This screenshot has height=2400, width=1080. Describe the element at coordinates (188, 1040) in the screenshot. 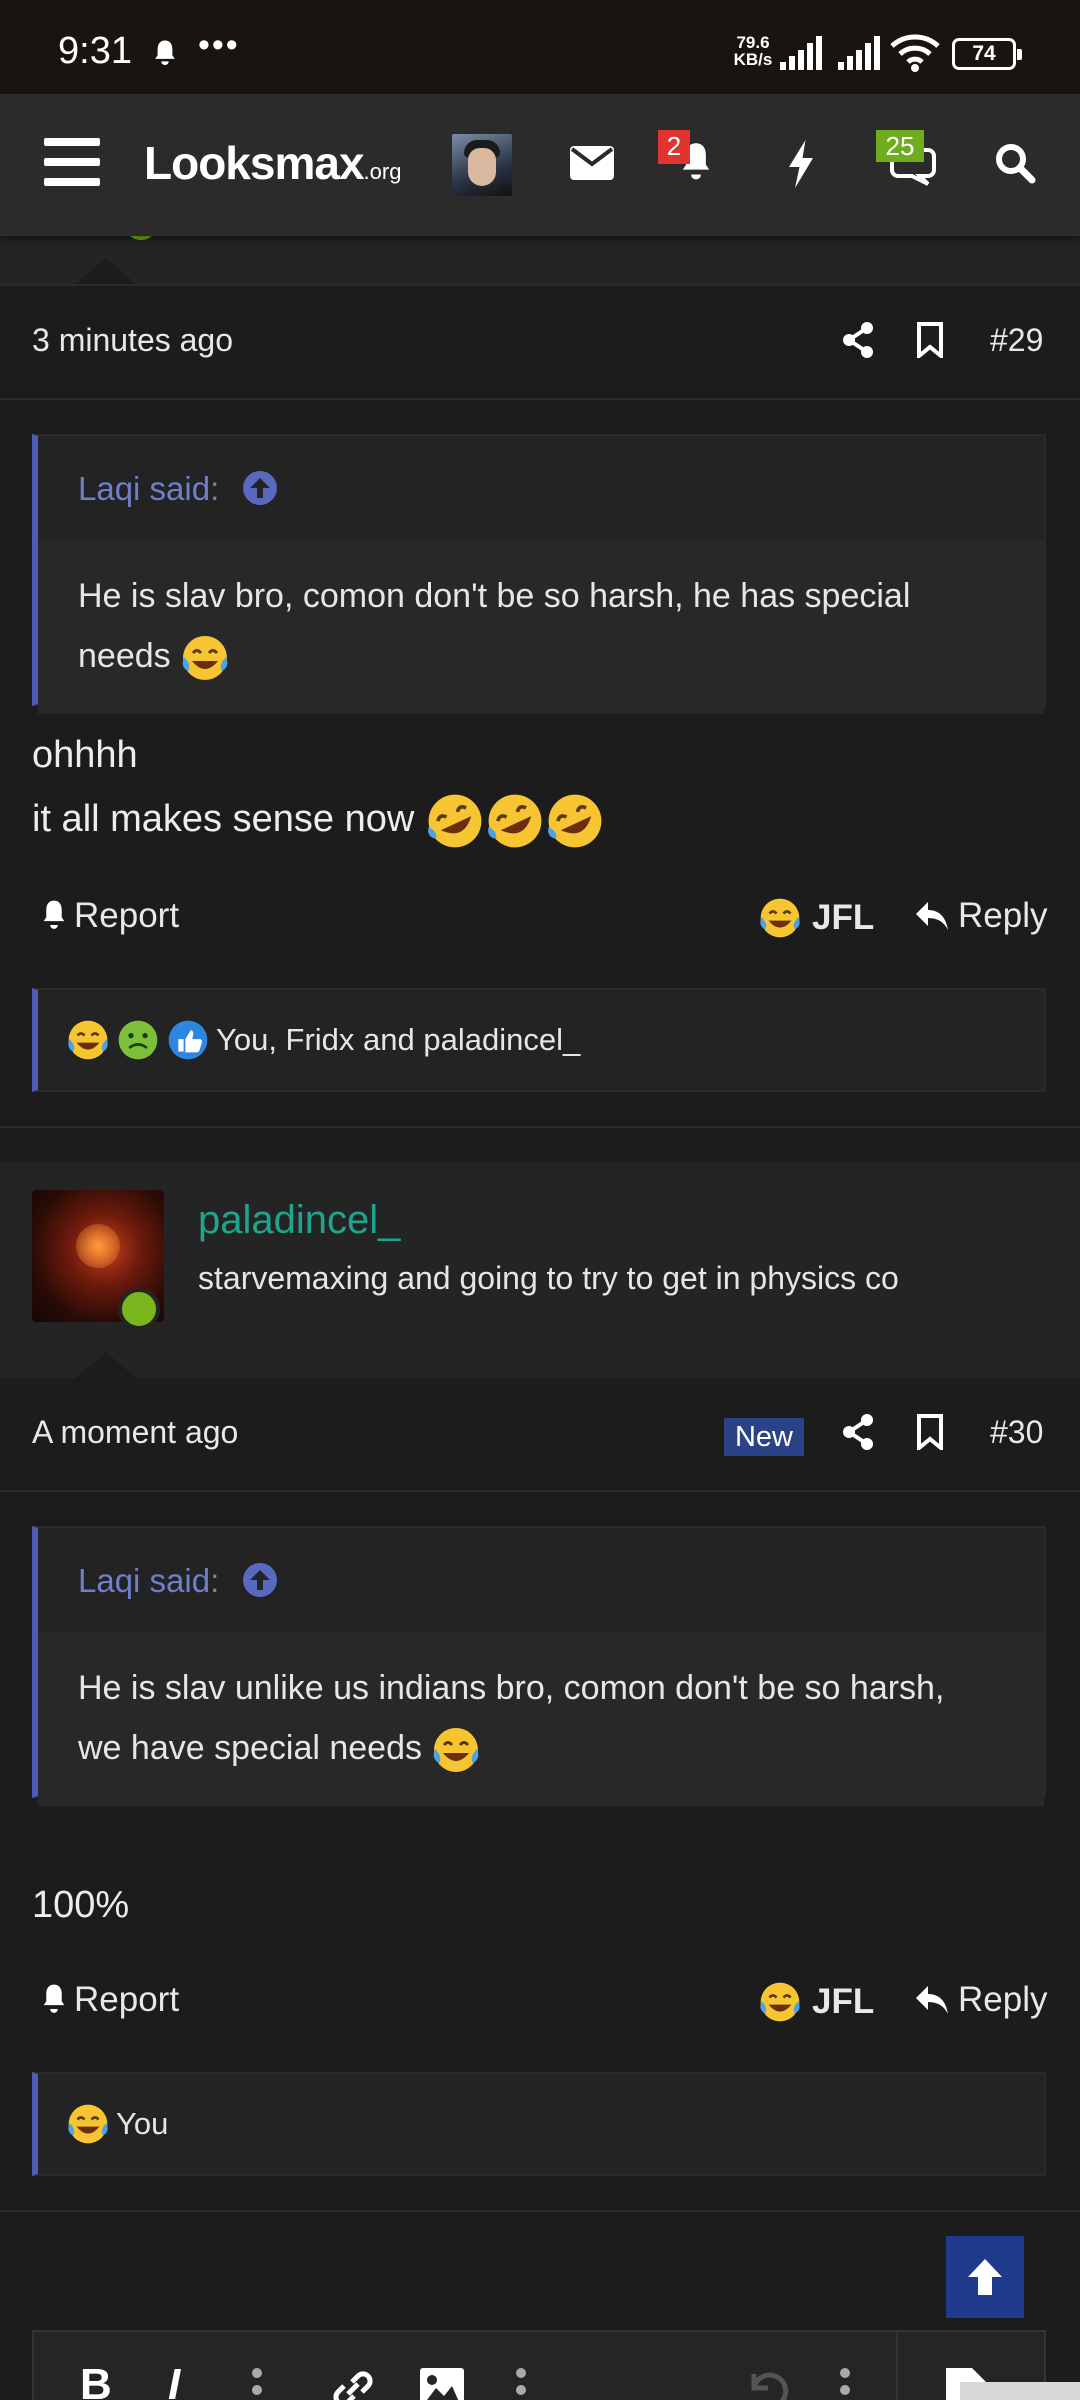

I see `thumbs-up-emoji-icon` at that location.